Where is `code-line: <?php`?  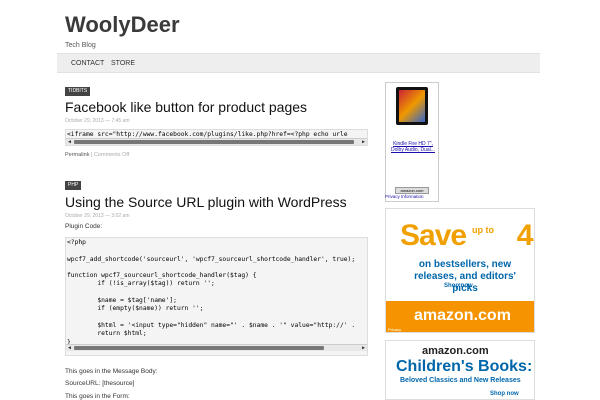
code-line: <?php is located at coordinates (76, 242).